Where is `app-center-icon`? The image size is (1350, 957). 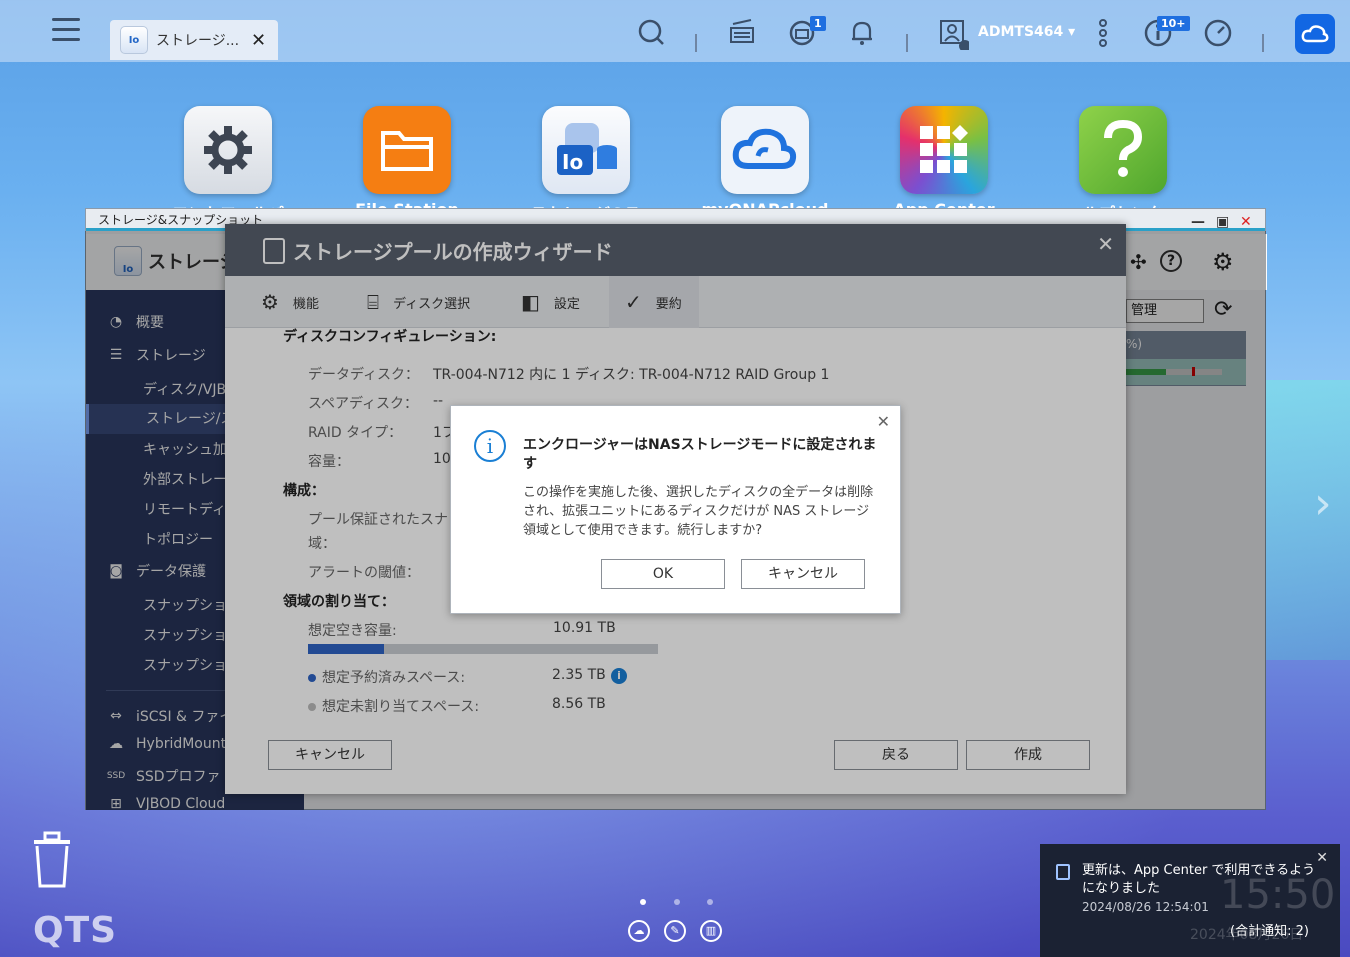 app-center-icon is located at coordinates (944, 150).